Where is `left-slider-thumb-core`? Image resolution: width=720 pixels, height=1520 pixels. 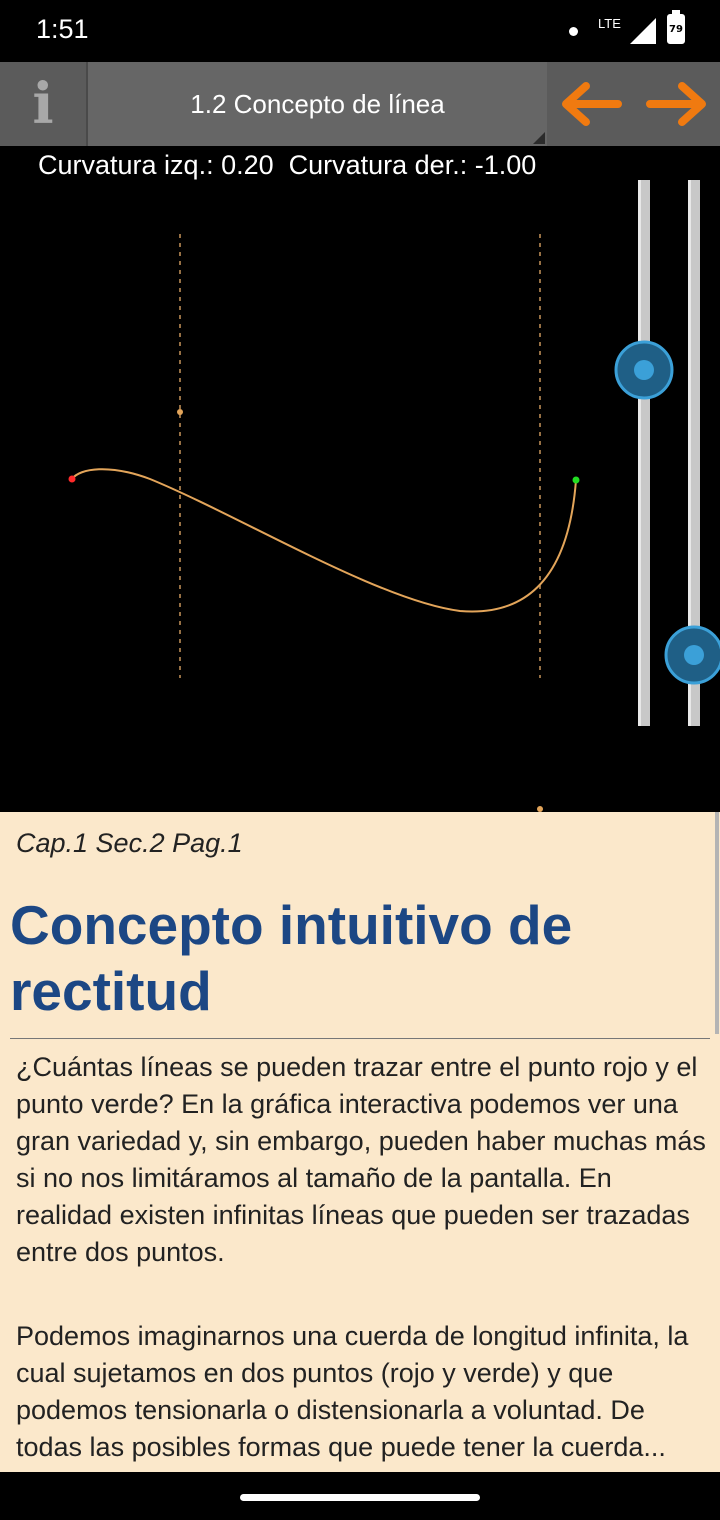 left-slider-thumb-core is located at coordinates (644, 370).